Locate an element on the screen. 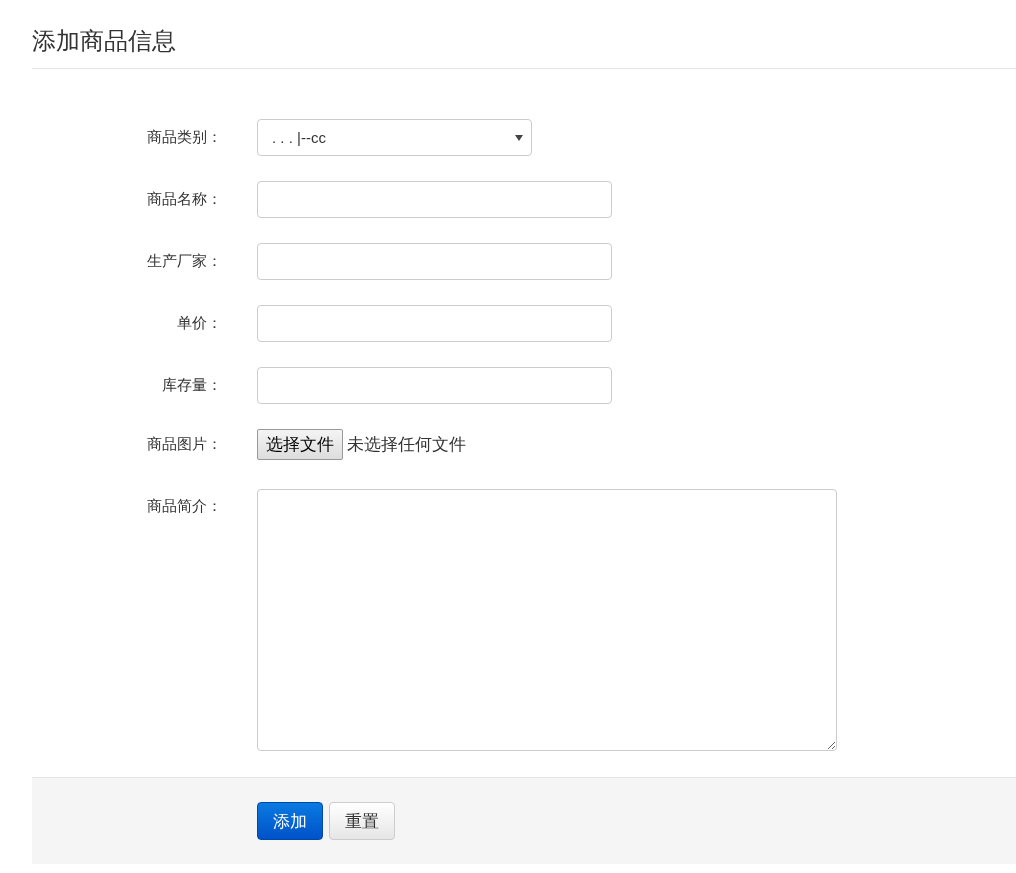 The height and width of the screenshot is (873, 1016). field-label: 商品简介： is located at coordinates (184, 506).